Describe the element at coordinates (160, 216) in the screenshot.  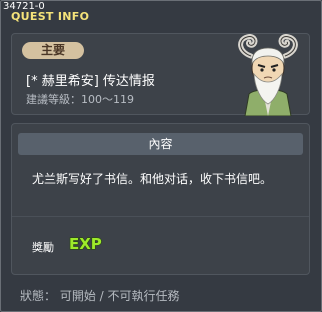
I see `reward-divider` at that location.